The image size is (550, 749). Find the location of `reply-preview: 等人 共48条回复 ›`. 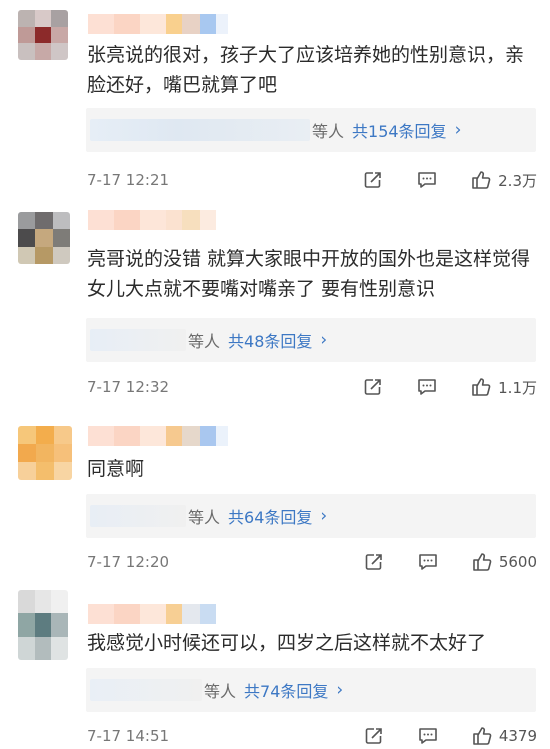

reply-preview: 等人 共48条回复 › is located at coordinates (311, 340).